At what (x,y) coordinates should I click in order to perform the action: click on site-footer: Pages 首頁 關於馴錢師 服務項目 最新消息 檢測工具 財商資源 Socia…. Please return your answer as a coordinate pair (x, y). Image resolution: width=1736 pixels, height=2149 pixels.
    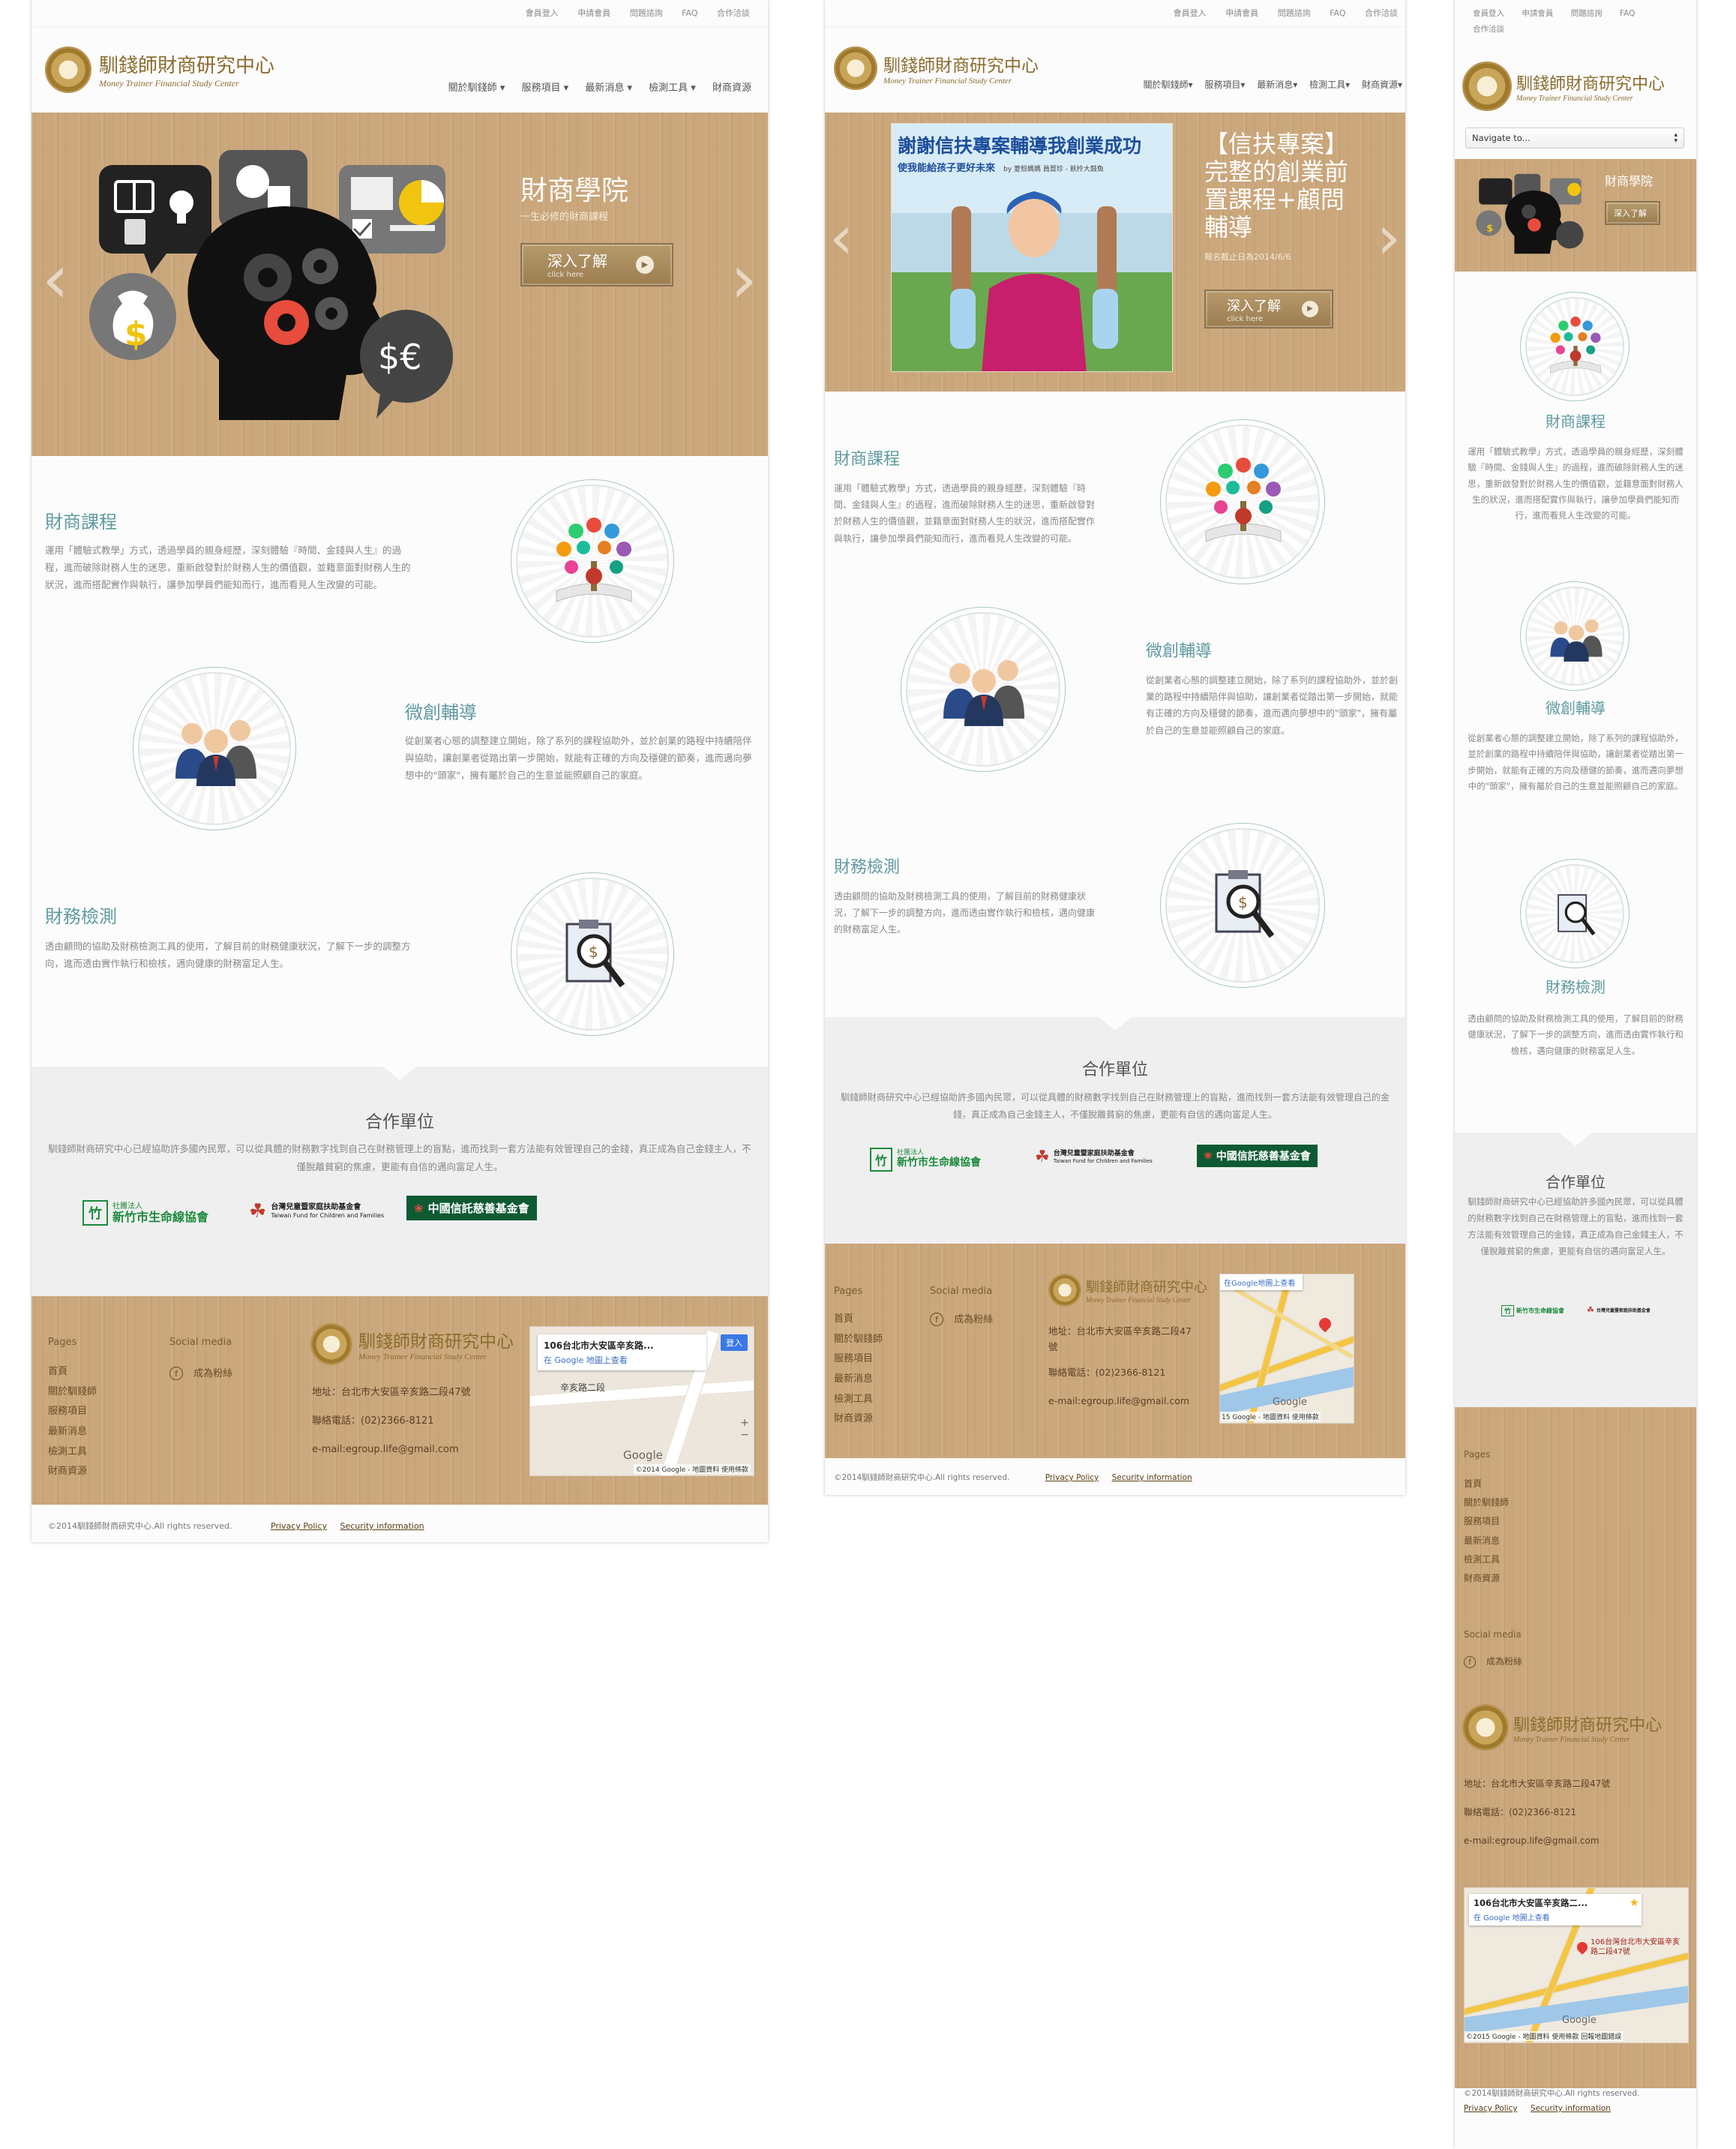
    Looking at the image, I should click on (1575, 1747).